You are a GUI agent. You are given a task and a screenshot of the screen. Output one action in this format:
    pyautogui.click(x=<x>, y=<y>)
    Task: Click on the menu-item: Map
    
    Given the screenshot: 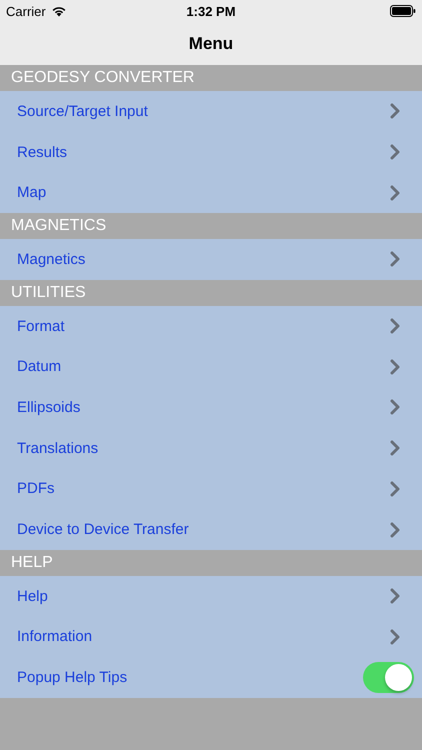 What is the action you would take?
    pyautogui.click(x=211, y=193)
    